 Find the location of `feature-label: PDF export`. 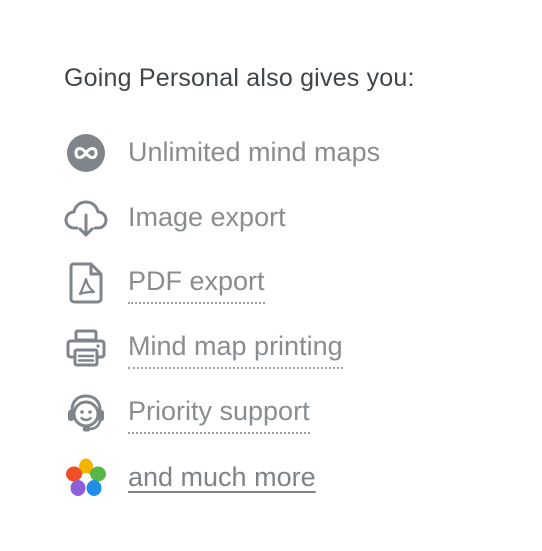

feature-label: PDF export is located at coordinates (196, 283).